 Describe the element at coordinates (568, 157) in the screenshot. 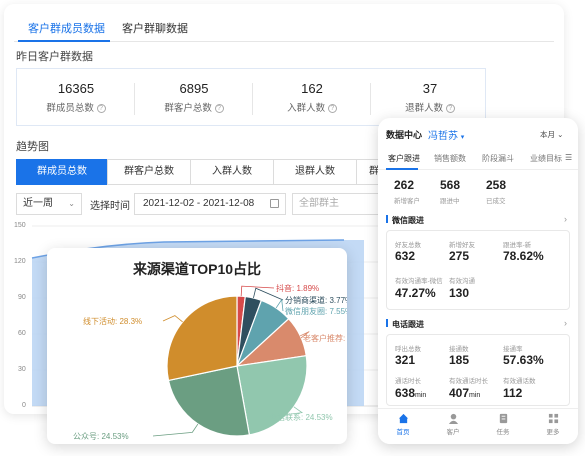

I see `menu-icon: ☰` at that location.